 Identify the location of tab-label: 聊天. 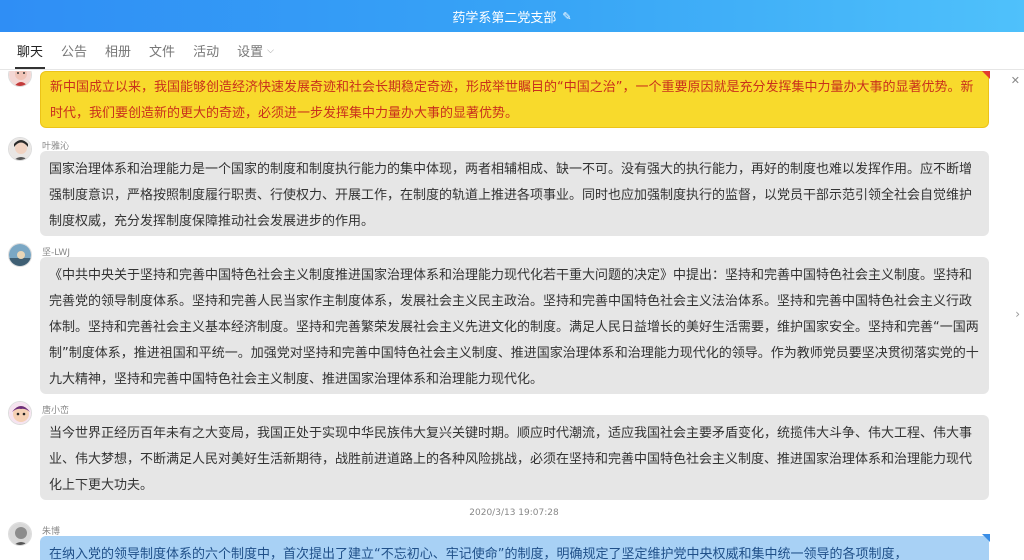
(30, 52).